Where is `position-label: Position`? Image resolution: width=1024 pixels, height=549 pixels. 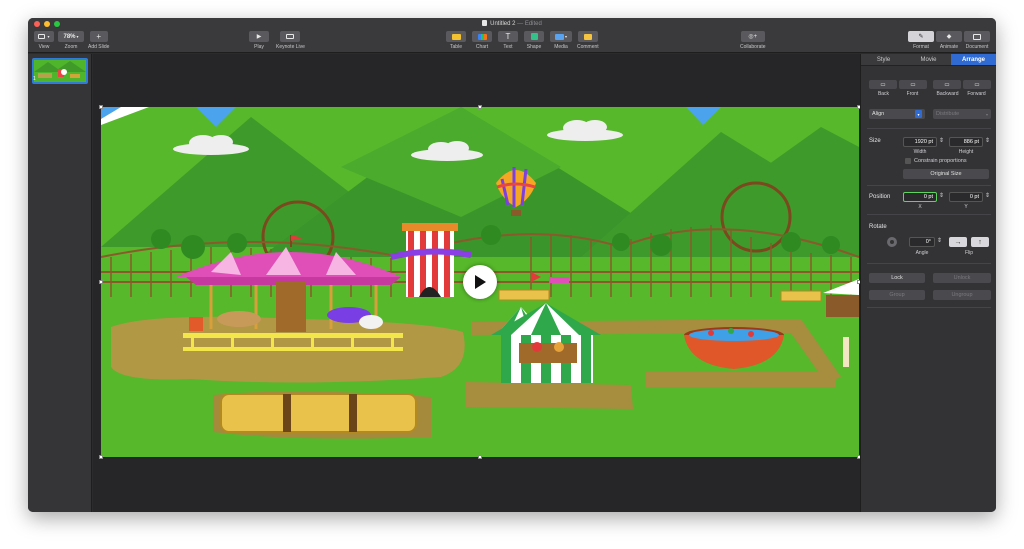
position-label: Position is located at coordinates (880, 197).